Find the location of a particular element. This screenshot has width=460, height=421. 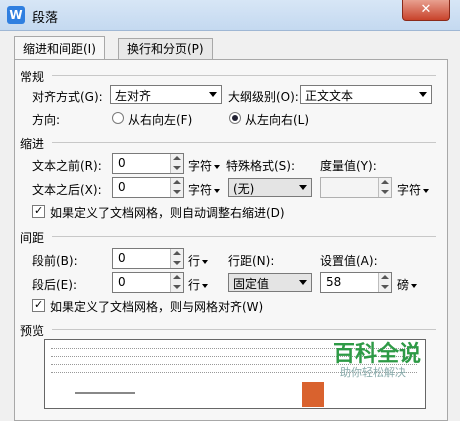

indent-before-spinner: 0 is located at coordinates (148, 163).